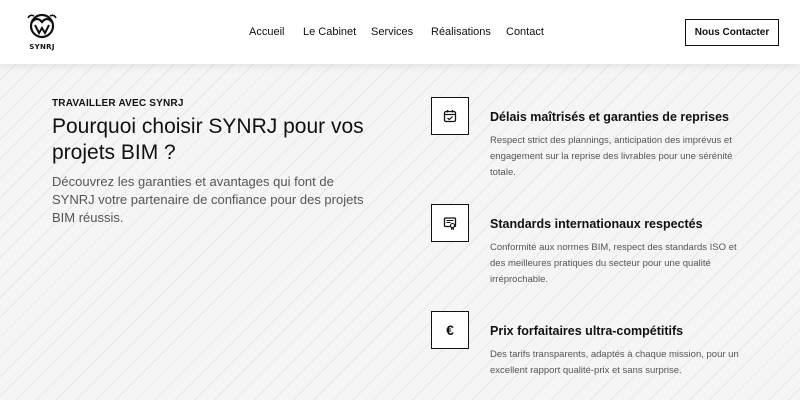 The image size is (800, 400). I want to click on nav-services: Services, so click(392, 32).